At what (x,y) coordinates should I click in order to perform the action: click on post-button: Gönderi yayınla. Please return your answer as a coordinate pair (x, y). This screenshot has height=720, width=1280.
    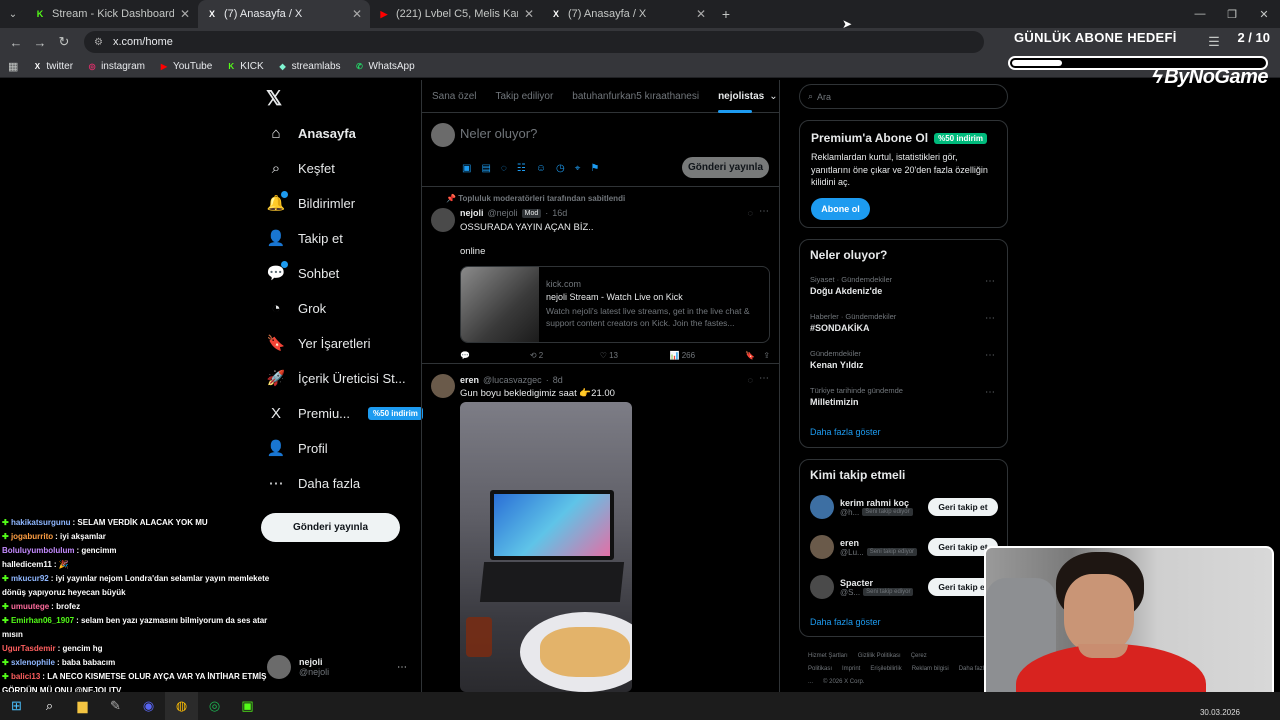
    Looking at the image, I should click on (330, 527).